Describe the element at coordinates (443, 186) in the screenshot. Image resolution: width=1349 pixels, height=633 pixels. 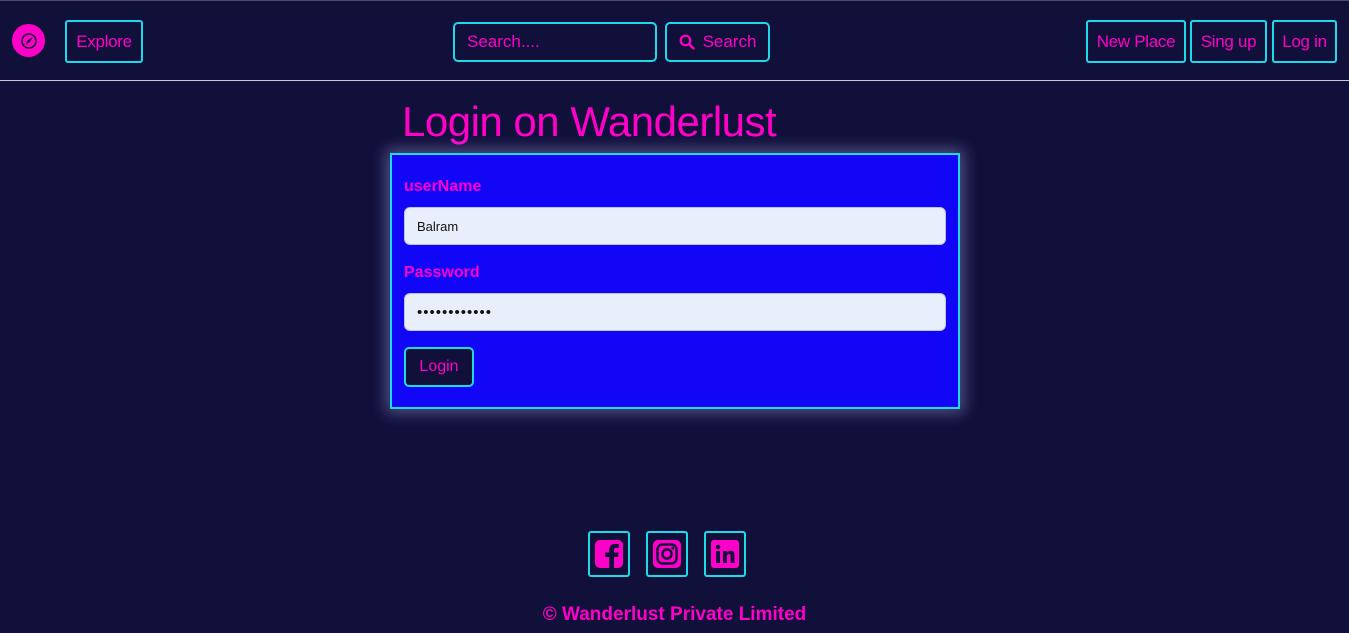
I see `username-label: userName` at that location.